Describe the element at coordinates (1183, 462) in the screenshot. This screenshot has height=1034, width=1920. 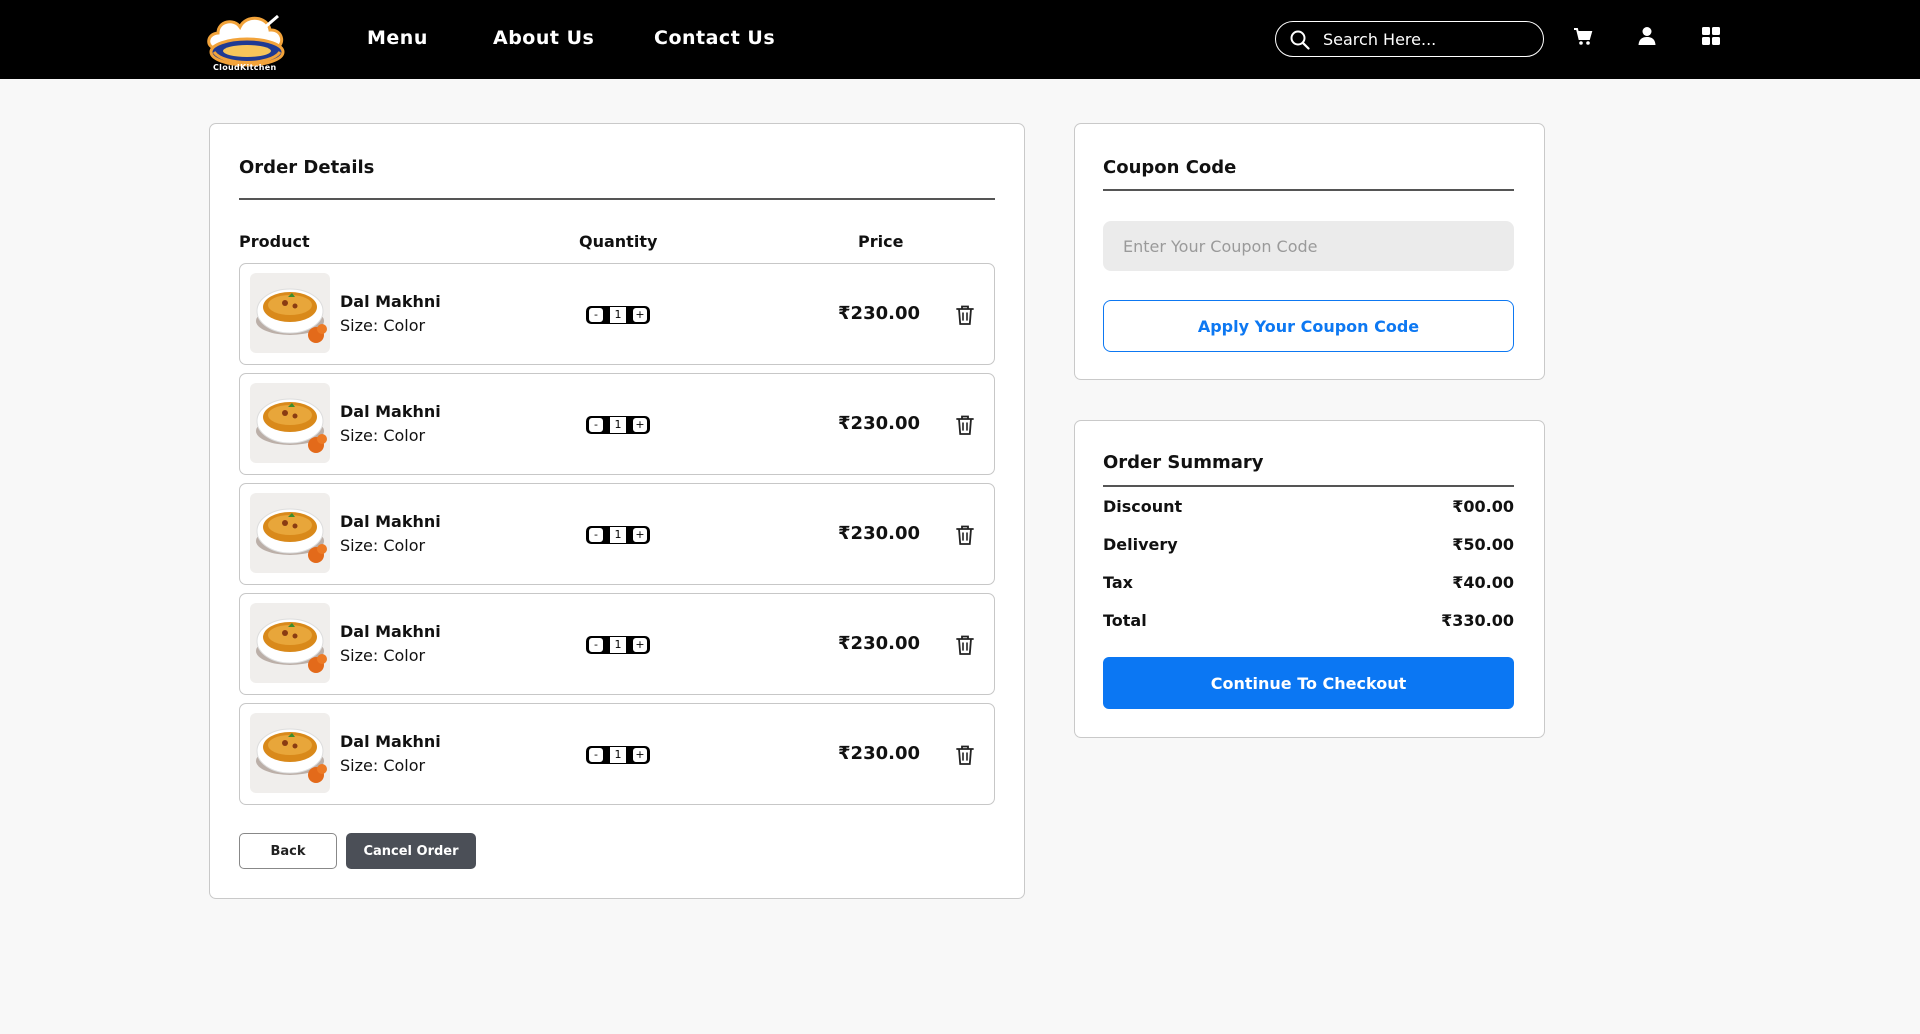
I see `order-summary-title: Order Summary` at that location.